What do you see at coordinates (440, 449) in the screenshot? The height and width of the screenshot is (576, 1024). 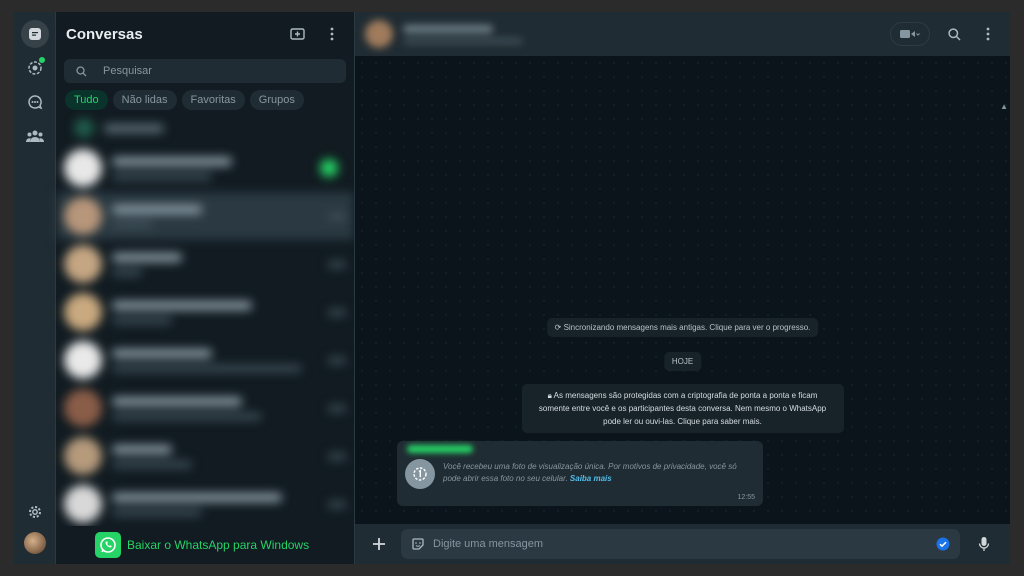 I see `sender-name-blurred` at bounding box center [440, 449].